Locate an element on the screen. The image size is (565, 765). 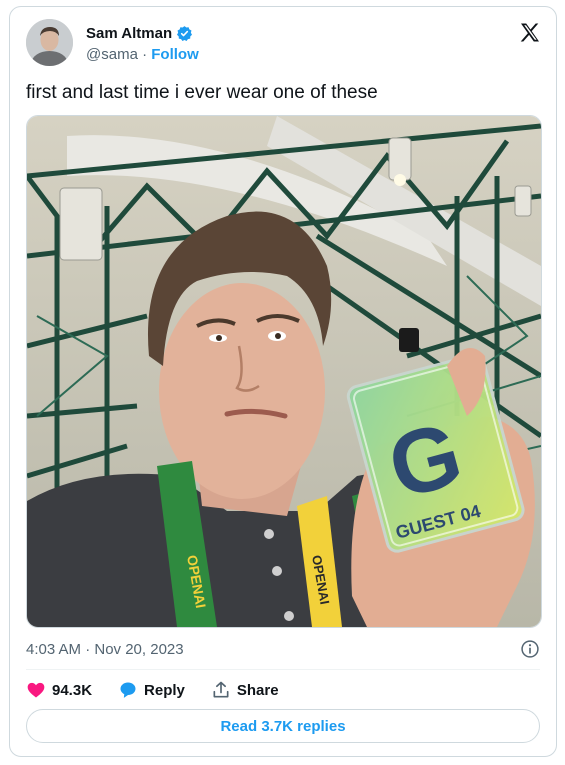
read-replies-button: Read 3.7K replies is located at coordinates (283, 726).